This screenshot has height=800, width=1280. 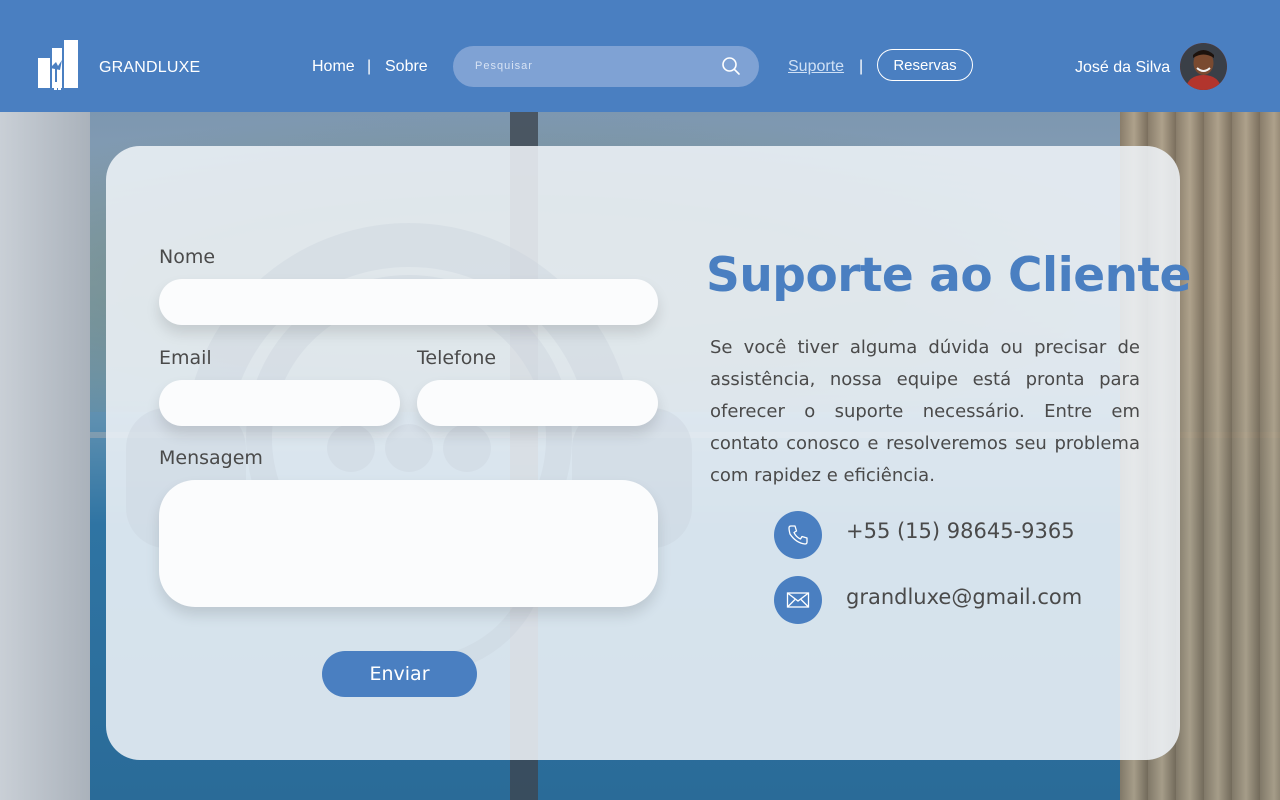 What do you see at coordinates (798, 535) in the screenshot?
I see `phone-icon` at bounding box center [798, 535].